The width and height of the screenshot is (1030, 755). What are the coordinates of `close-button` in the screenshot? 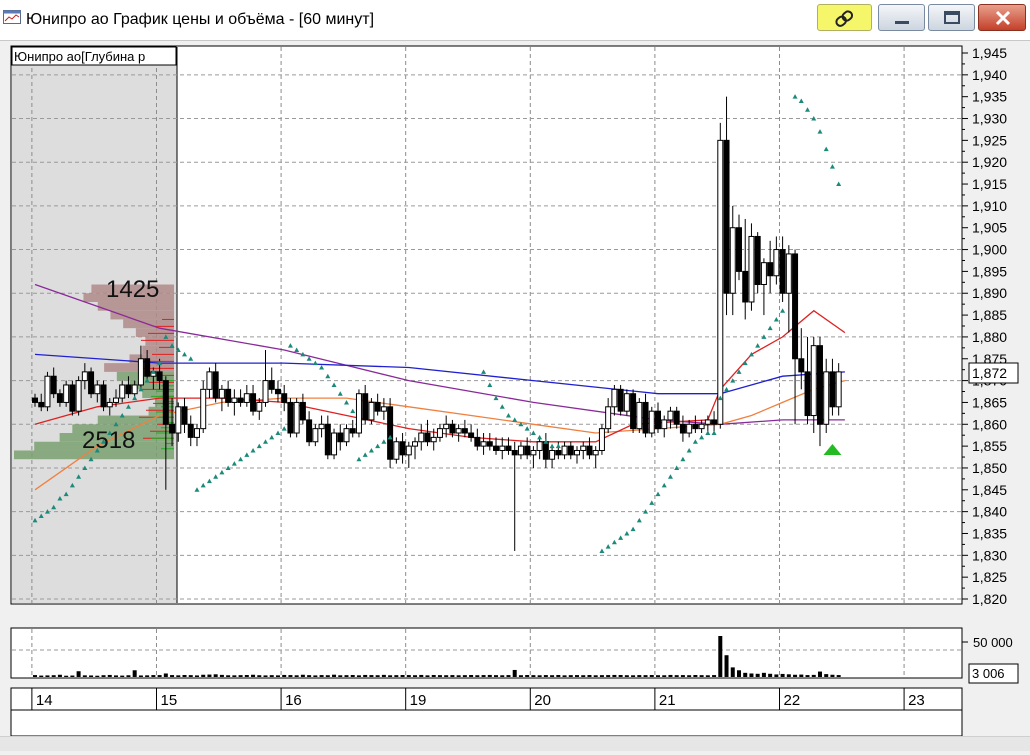 It's located at (1002, 17).